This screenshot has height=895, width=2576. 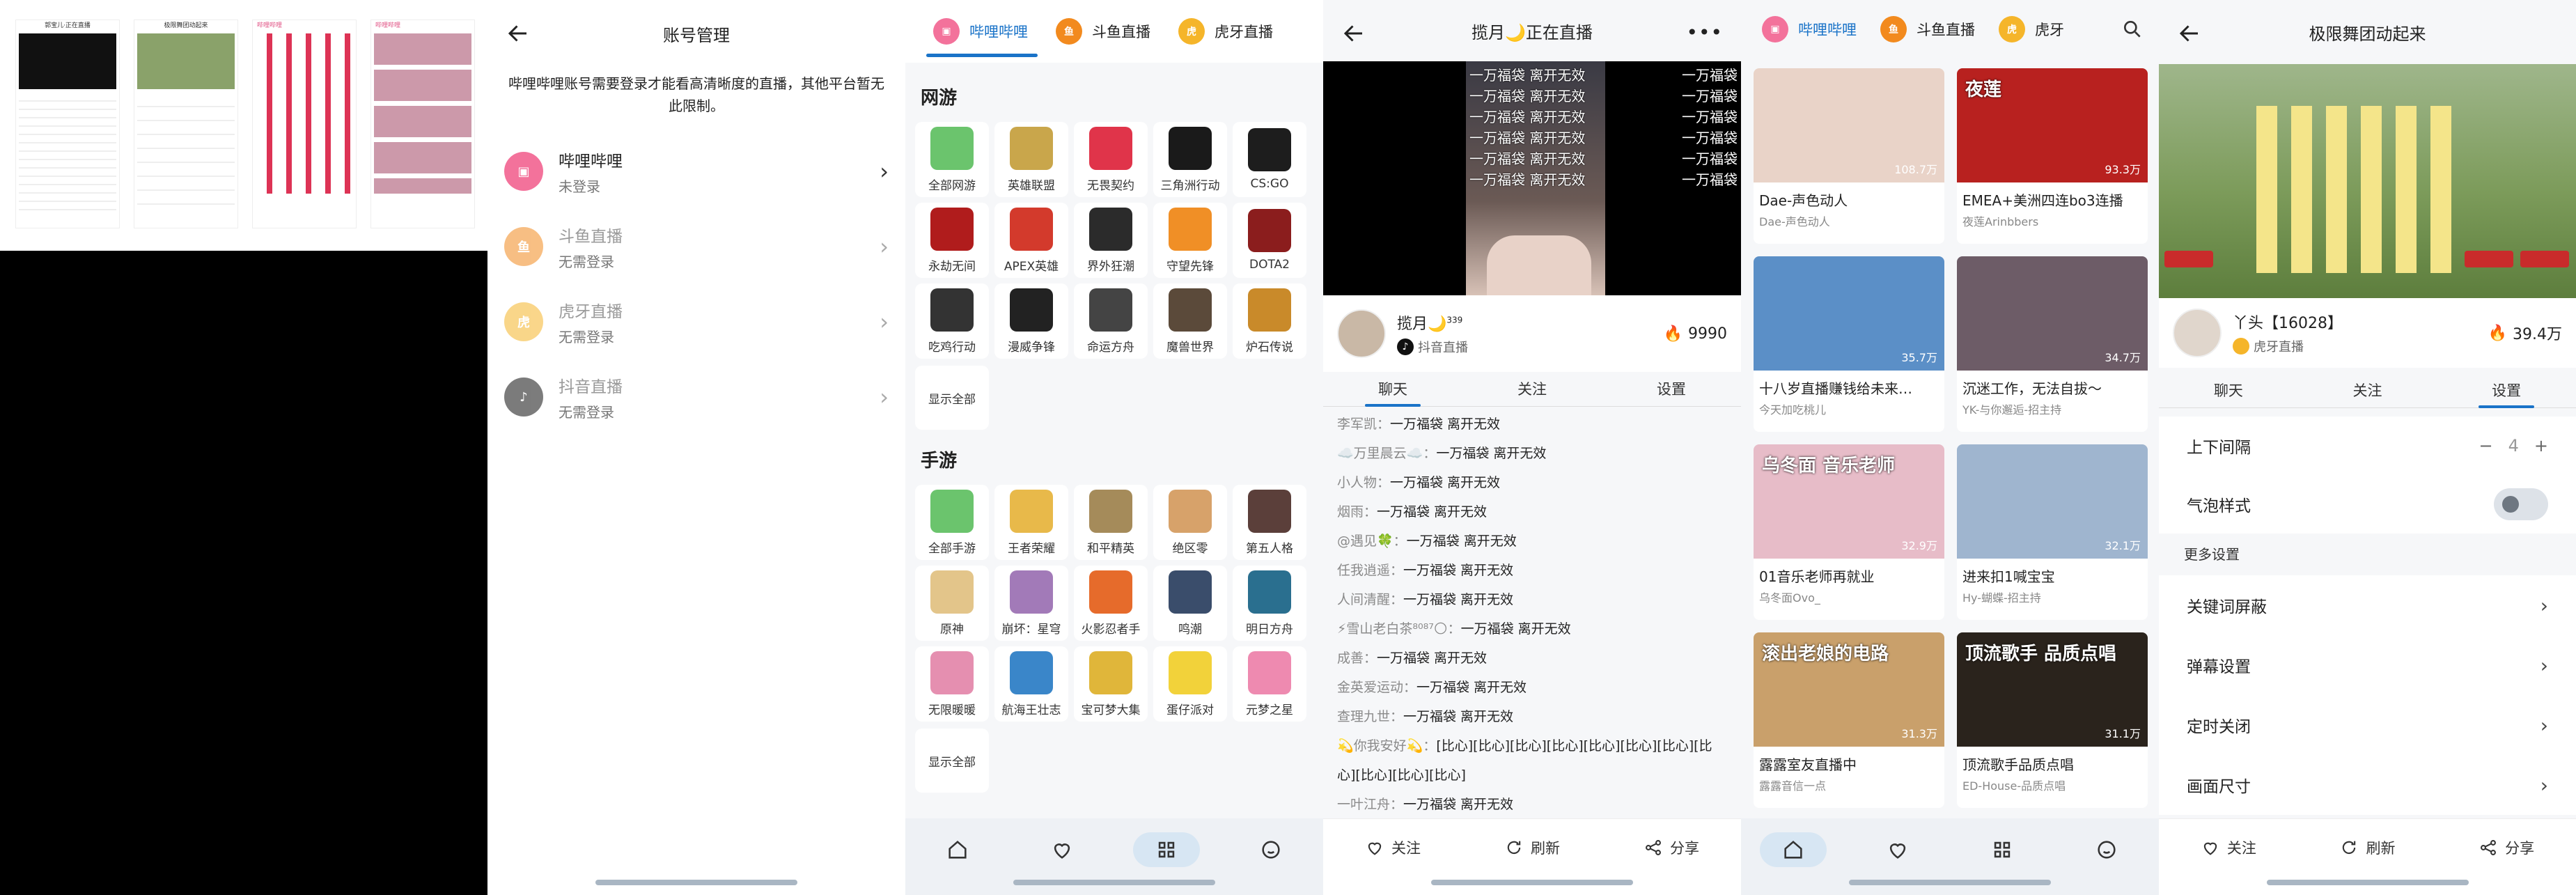 I want to click on mobile-category-item: 王者荣耀, so click(x=1031, y=522).